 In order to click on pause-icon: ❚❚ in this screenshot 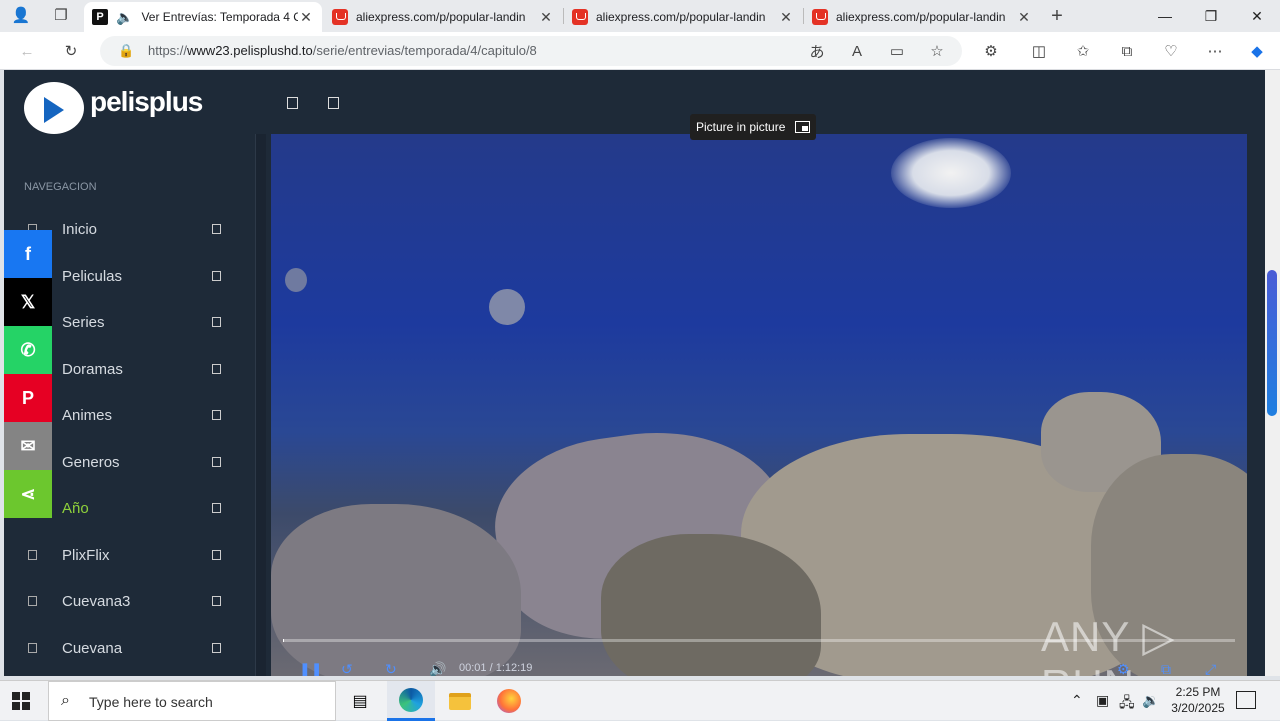, I will do `click(310, 668)`.